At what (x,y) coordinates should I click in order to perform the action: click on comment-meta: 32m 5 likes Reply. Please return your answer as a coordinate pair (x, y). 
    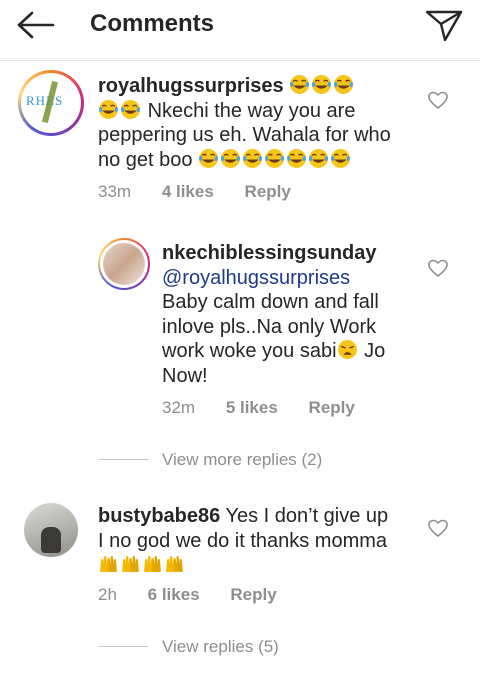
    Looking at the image, I should click on (258, 408).